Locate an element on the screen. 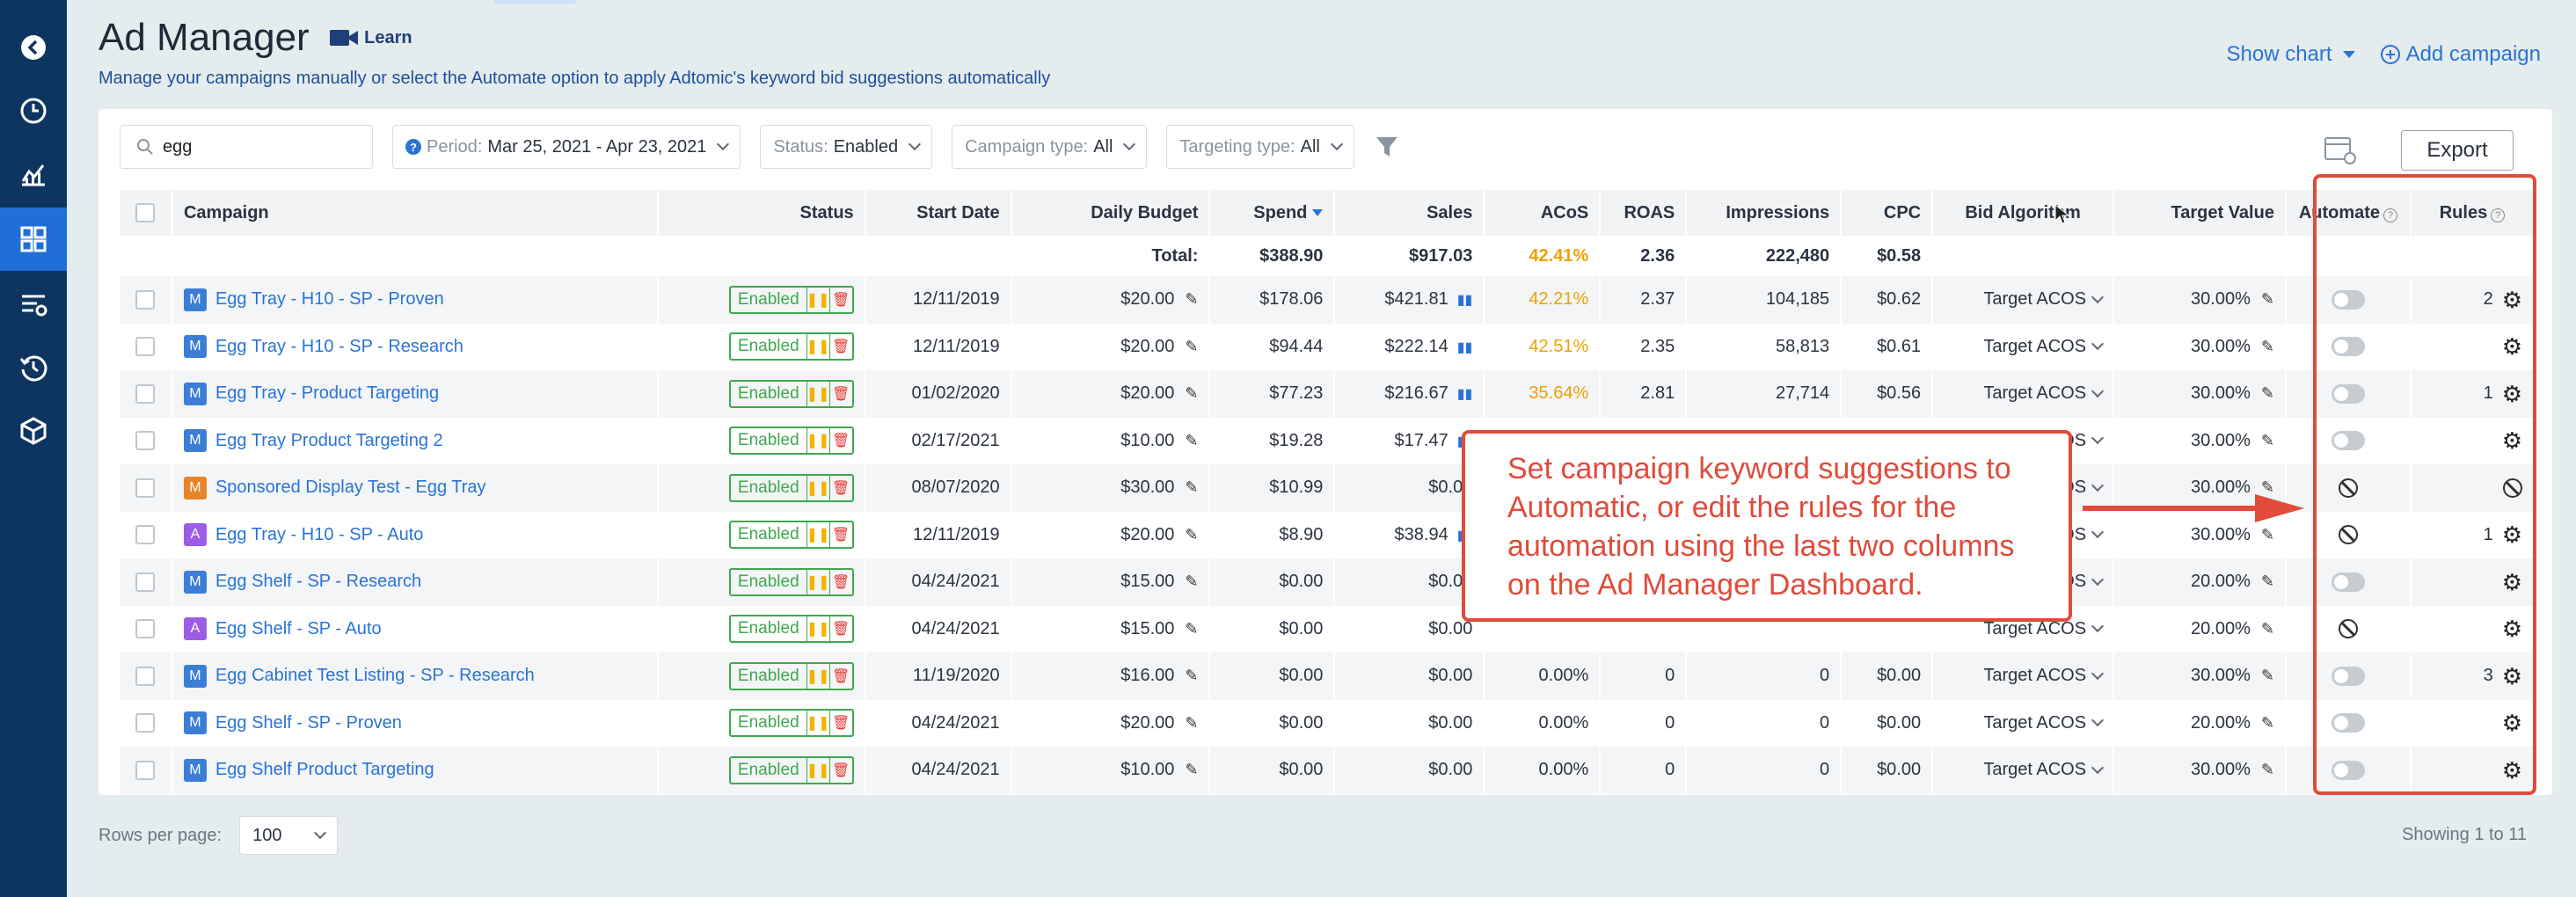 Image resolution: width=2576 pixels, height=897 pixels. campaign-link: M Egg Tray - H10 - SP - Research is located at coordinates (414, 347).